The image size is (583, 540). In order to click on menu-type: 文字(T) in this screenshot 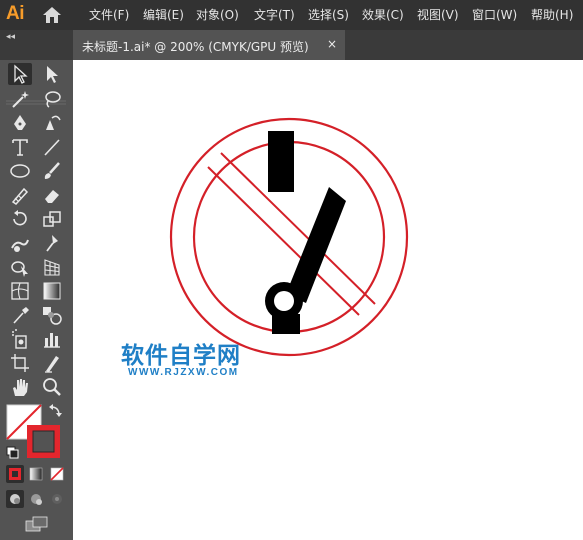, I will do `click(274, 15)`.